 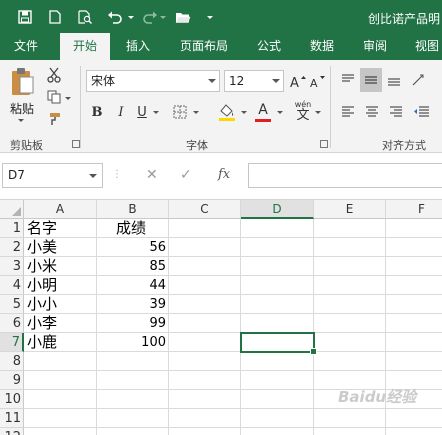 I want to click on decrease-indent-icon, so click(x=421, y=112).